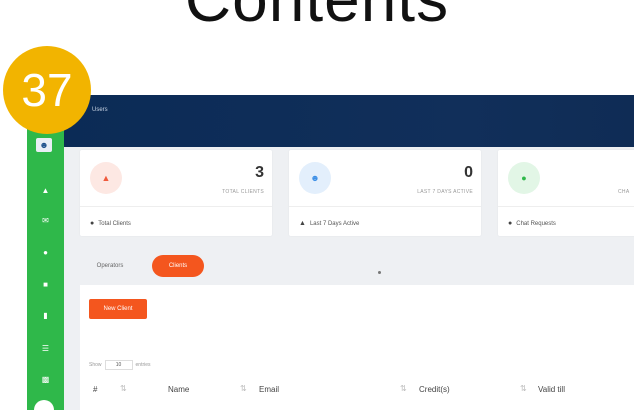 Image resolution: width=634 pixels, height=410 pixels. Describe the element at coordinates (259, 172) in the screenshot. I see `total-clients-value: 3` at that location.